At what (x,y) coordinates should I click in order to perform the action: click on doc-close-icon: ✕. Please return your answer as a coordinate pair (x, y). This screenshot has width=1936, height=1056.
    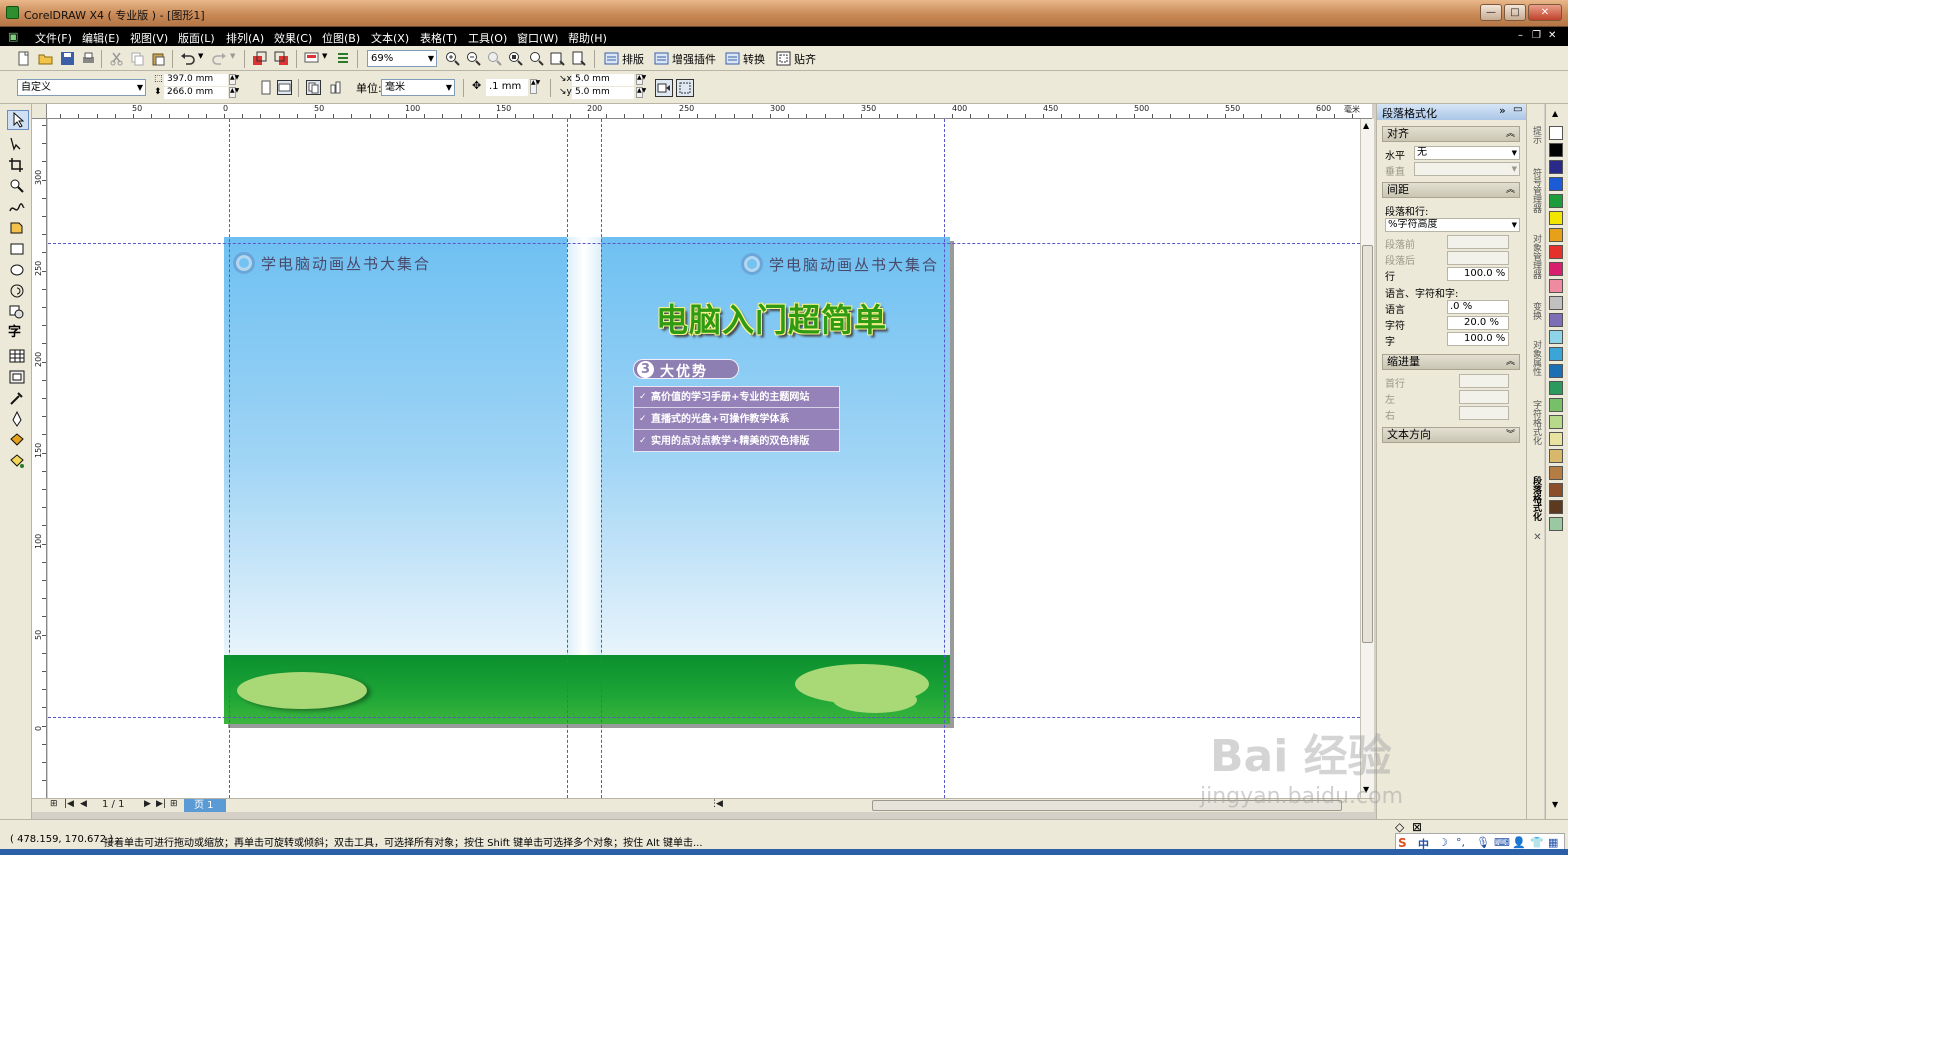
    Looking at the image, I should click on (1552, 35).